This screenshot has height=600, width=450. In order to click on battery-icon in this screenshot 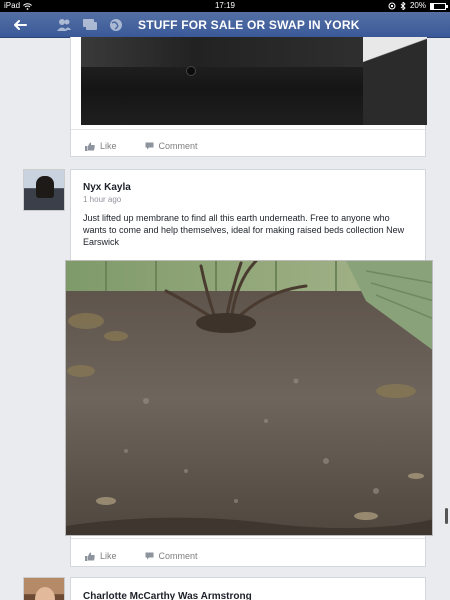, I will do `click(439, 6)`.